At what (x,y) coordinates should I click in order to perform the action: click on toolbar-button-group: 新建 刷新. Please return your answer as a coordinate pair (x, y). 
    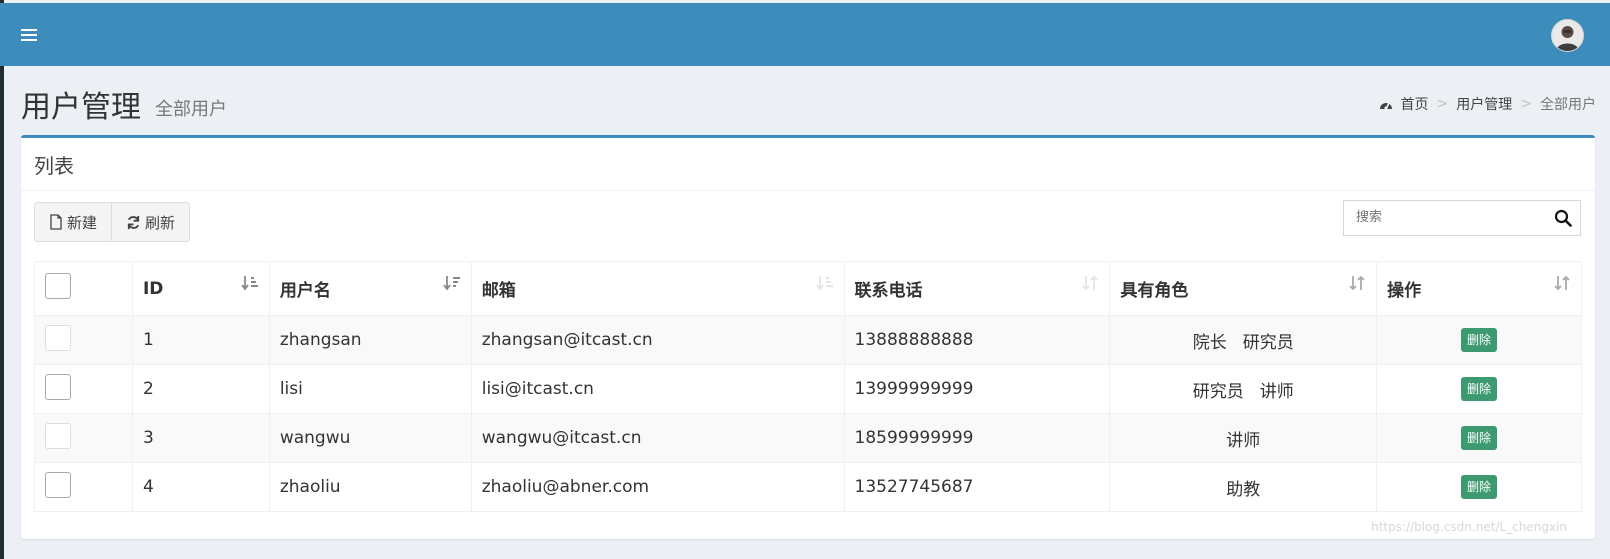
    Looking at the image, I should click on (112, 222).